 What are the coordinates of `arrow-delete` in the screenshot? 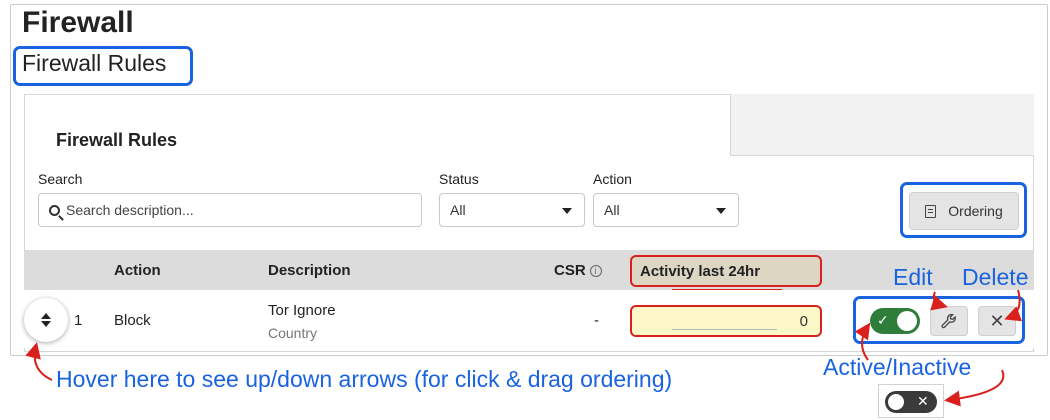 It's located at (1013, 305).